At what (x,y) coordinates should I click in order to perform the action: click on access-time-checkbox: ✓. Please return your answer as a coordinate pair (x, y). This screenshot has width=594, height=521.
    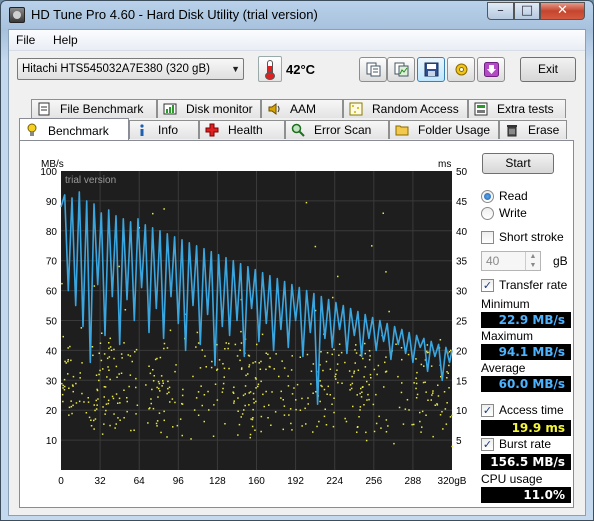
    Looking at the image, I should click on (487, 410).